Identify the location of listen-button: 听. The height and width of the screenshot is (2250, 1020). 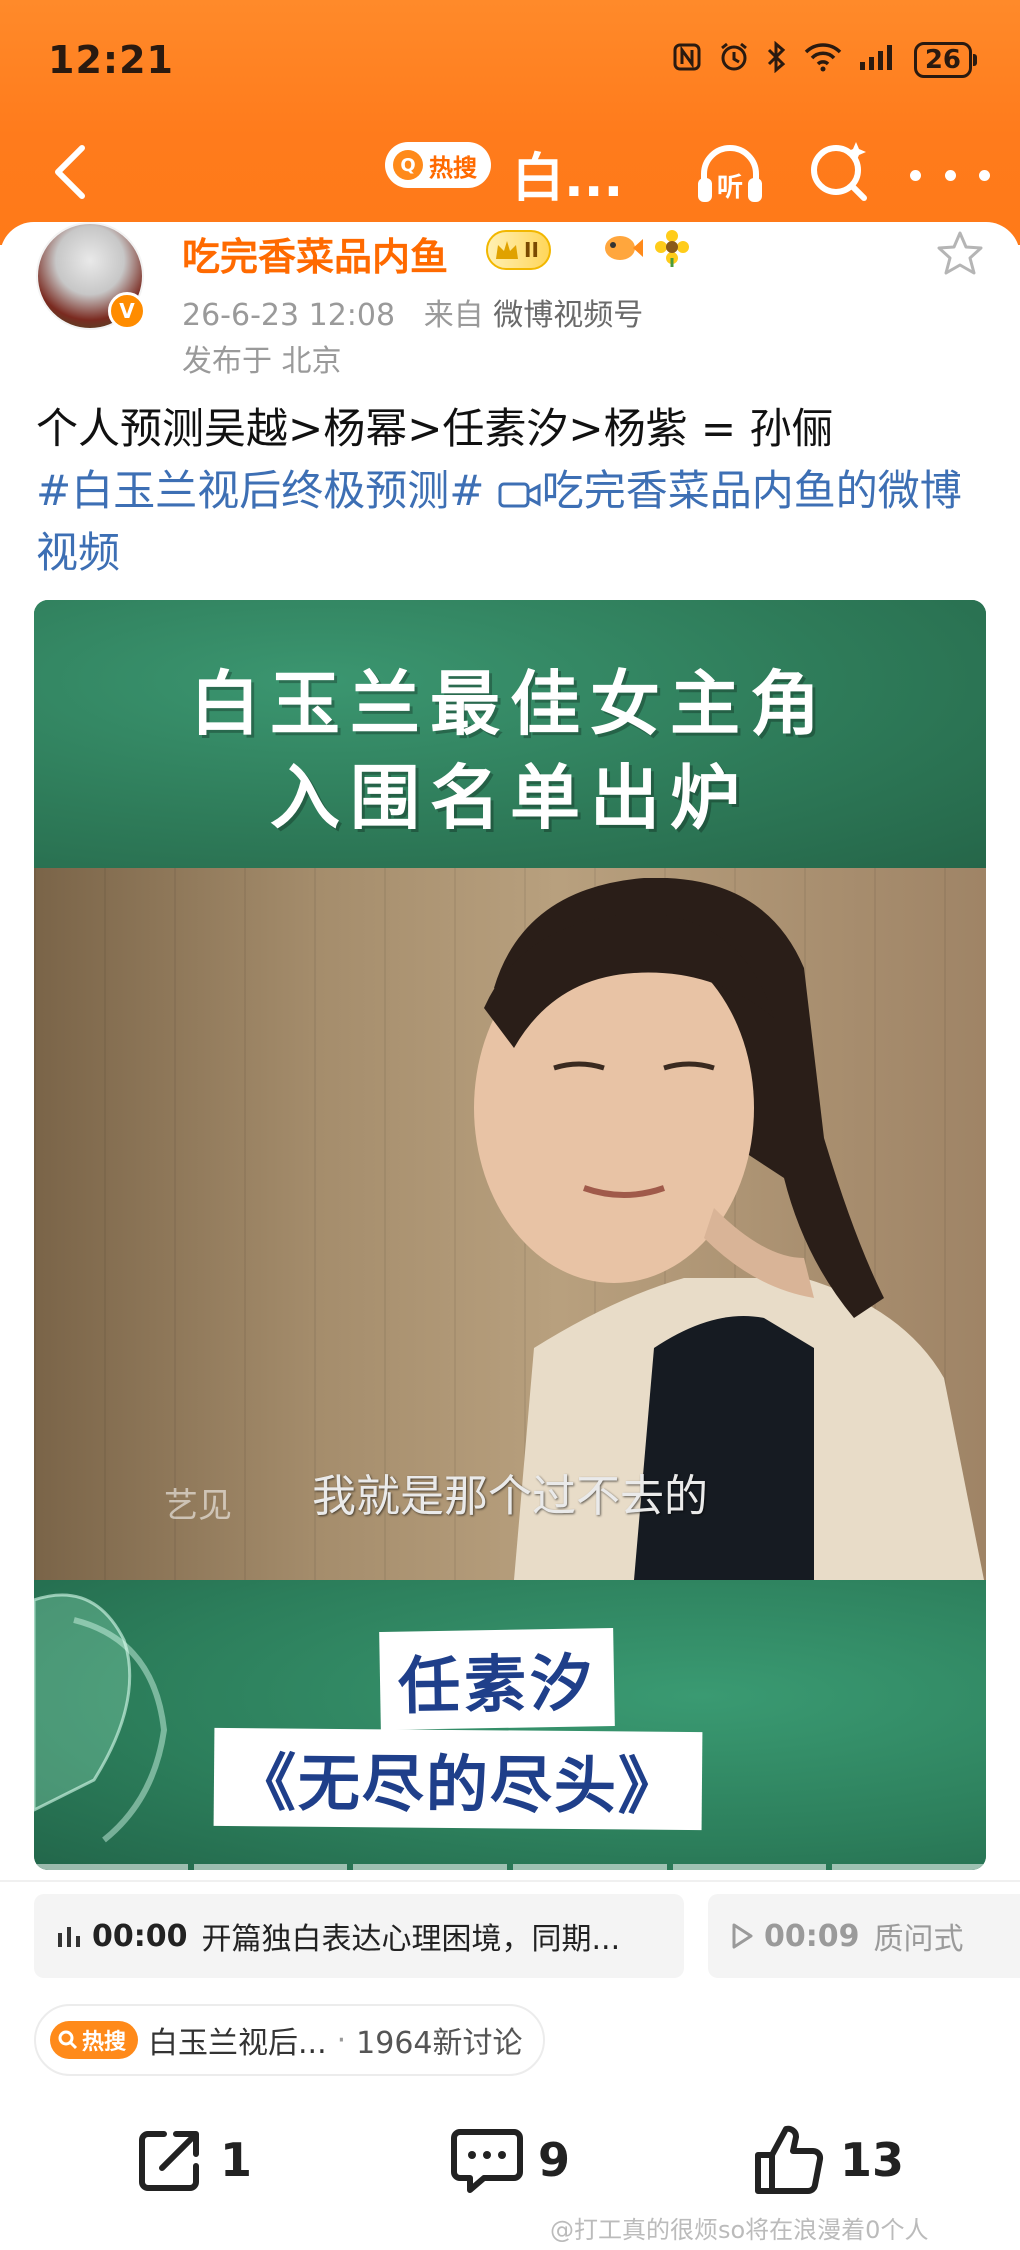
(730, 174).